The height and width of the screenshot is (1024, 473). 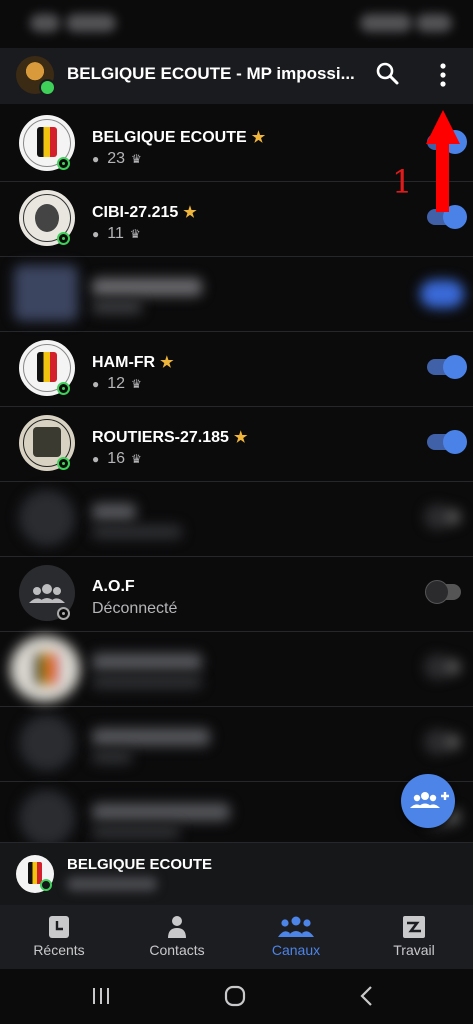 I want to click on tab-contacts: Contacts, so click(x=177, y=937).